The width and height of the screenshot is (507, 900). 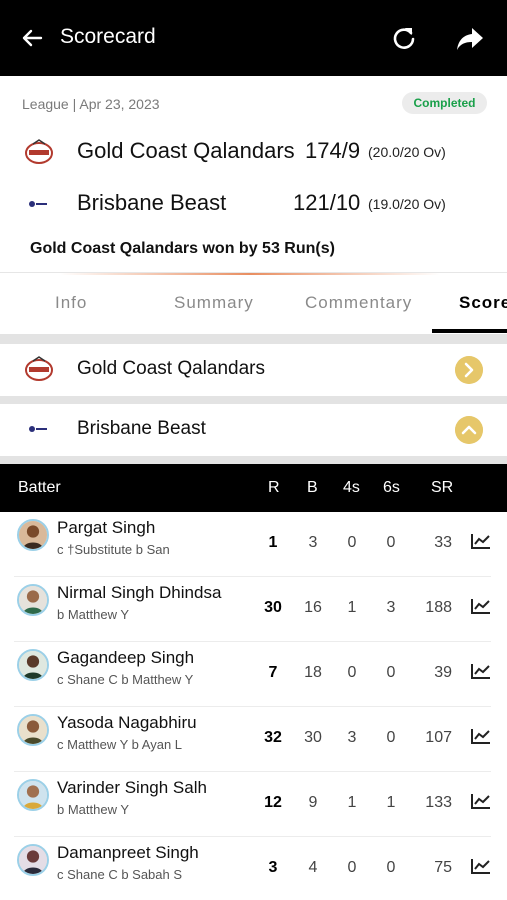 I want to click on runs-value: 32, so click(x=273, y=737).